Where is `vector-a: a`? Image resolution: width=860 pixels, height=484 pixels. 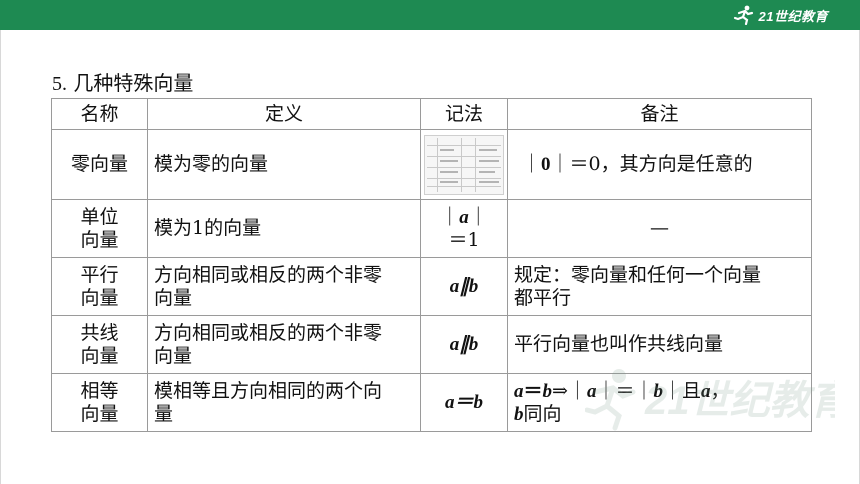
vector-a: a is located at coordinates (464, 217).